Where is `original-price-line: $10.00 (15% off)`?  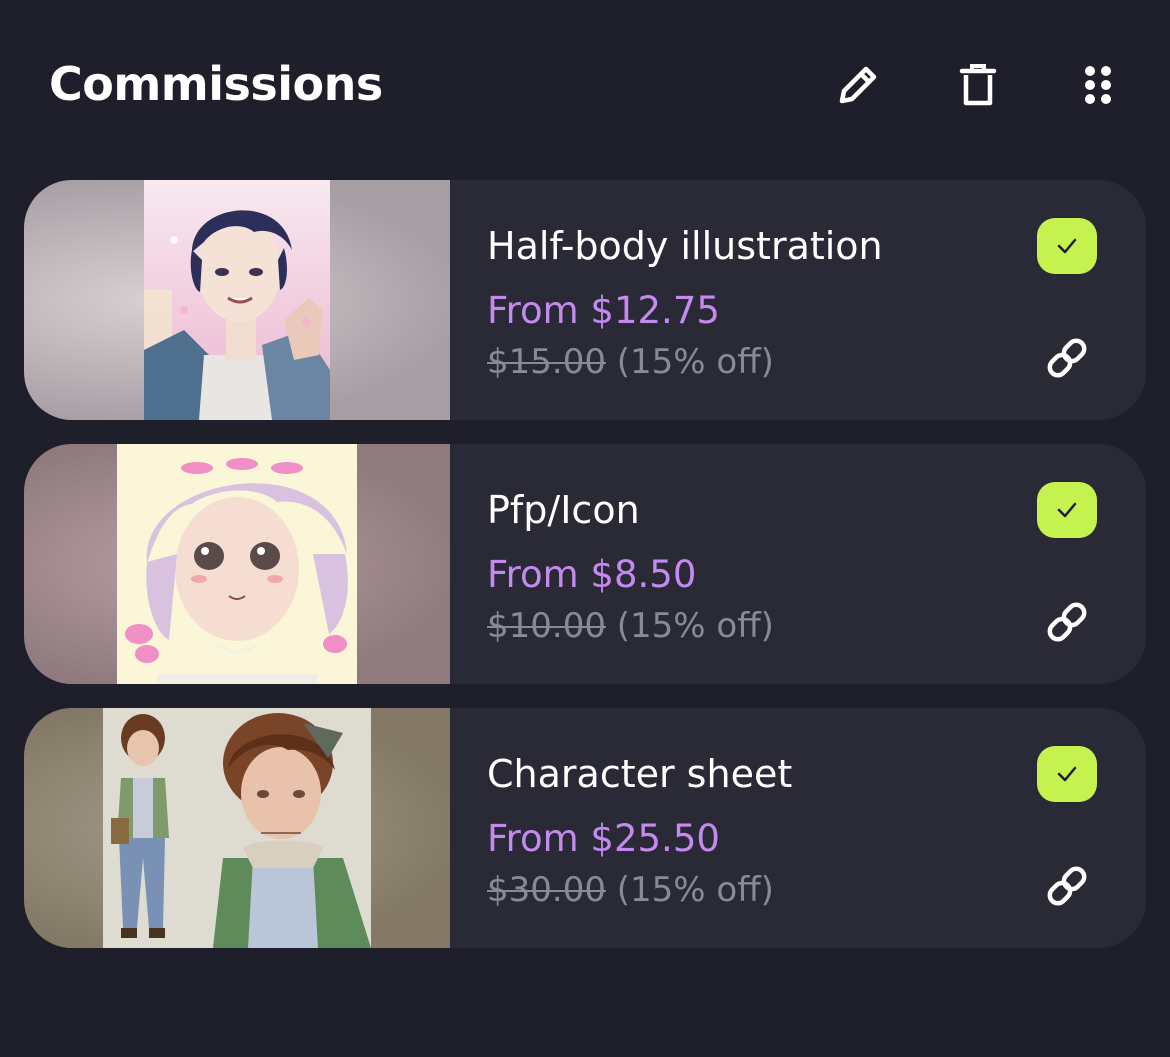
original-price-line: $10.00 (15% off) is located at coordinates (630, 626).